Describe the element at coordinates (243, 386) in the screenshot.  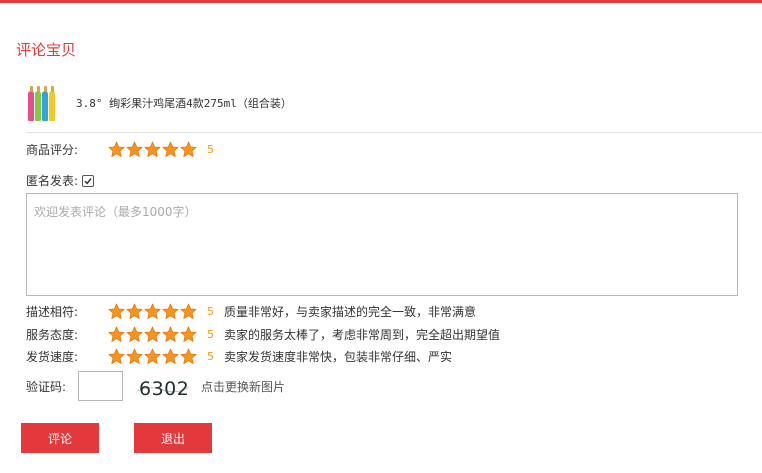
I see `captcha-refresh-link: 点击更换新图片` at that location.